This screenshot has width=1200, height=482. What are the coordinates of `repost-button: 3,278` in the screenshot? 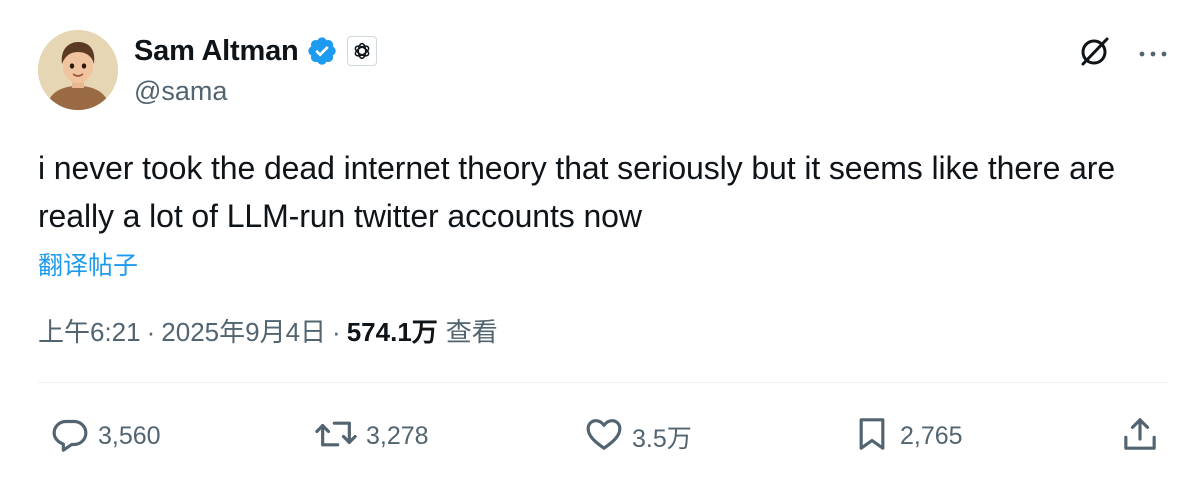 It's located at (371, 436).